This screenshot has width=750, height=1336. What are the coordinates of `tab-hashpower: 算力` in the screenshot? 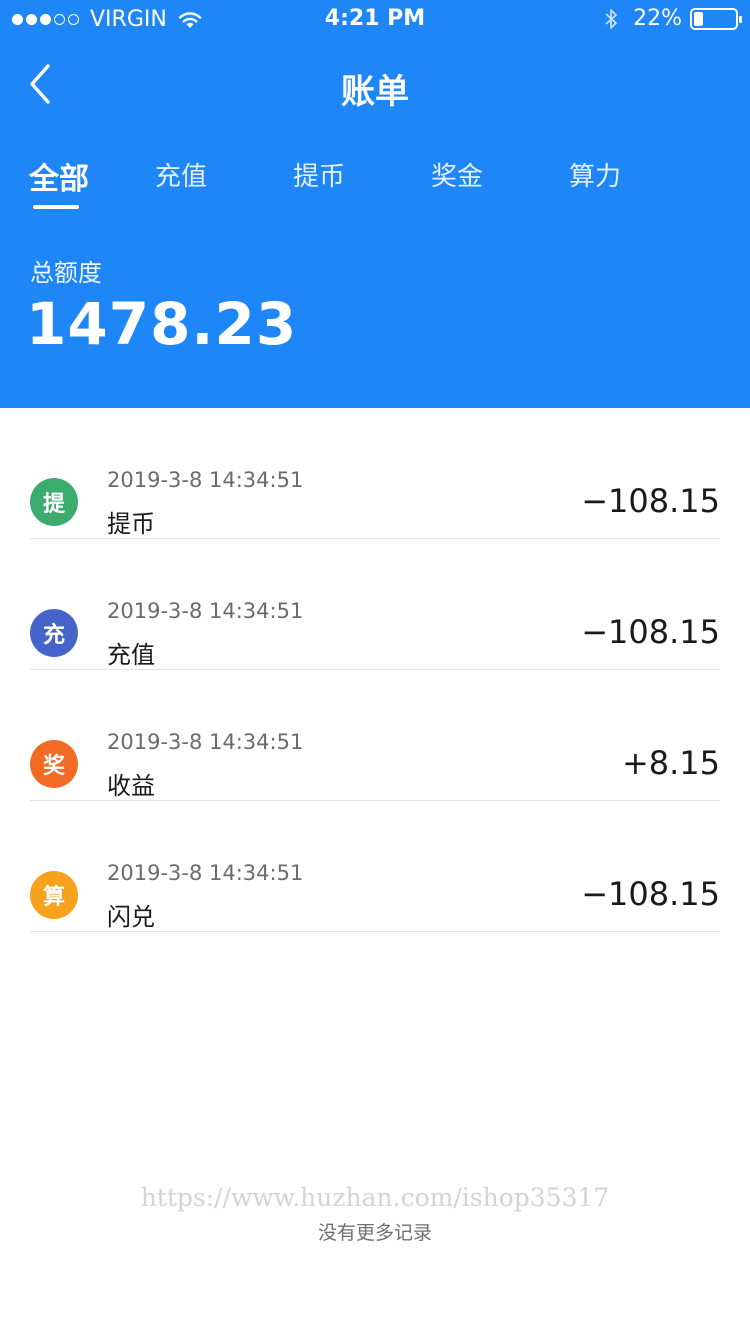 It's located at (595, 174).